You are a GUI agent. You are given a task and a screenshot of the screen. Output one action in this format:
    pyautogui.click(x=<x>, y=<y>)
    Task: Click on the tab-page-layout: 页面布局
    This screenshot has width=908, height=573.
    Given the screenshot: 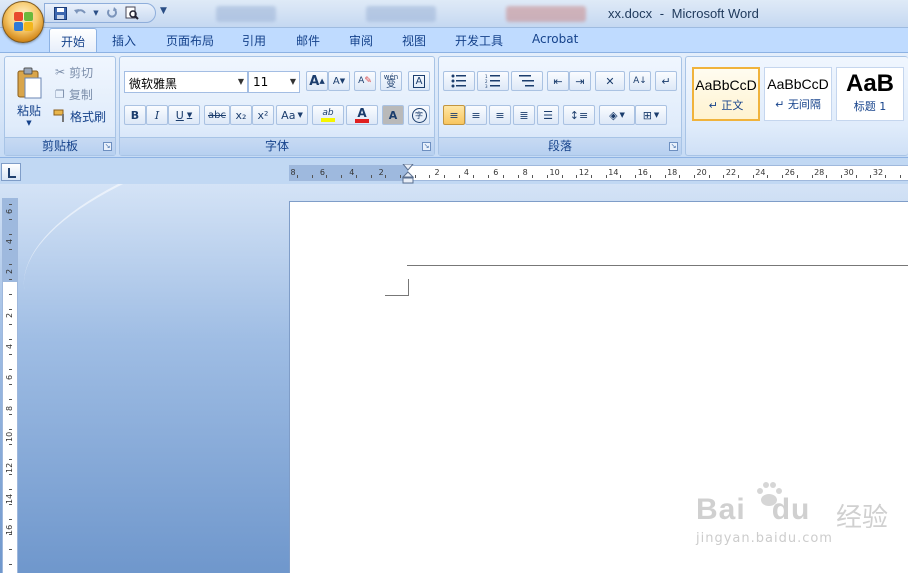 What is the action you would take?
    pyautogui.click(x=190, y=40)
    